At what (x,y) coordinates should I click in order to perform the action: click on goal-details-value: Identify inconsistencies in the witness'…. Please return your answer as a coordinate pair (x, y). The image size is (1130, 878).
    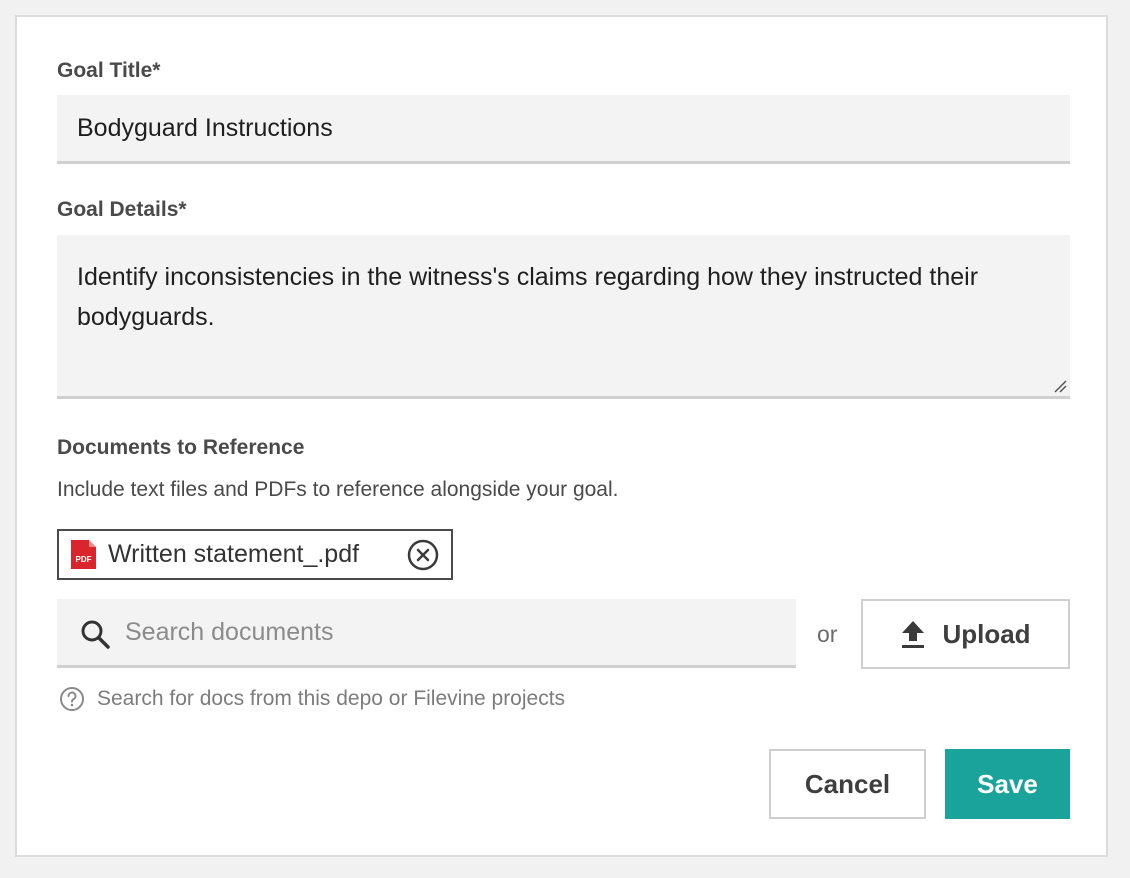
    Looking at the image, I should click on (563, 297).